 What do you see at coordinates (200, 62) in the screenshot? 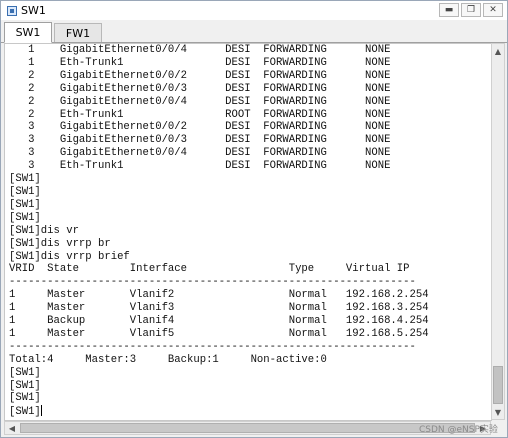
I see `terminal-line: 1 Eth-Trunk1 DESI FORWARDING NONE` at bounding box center [200, 62].